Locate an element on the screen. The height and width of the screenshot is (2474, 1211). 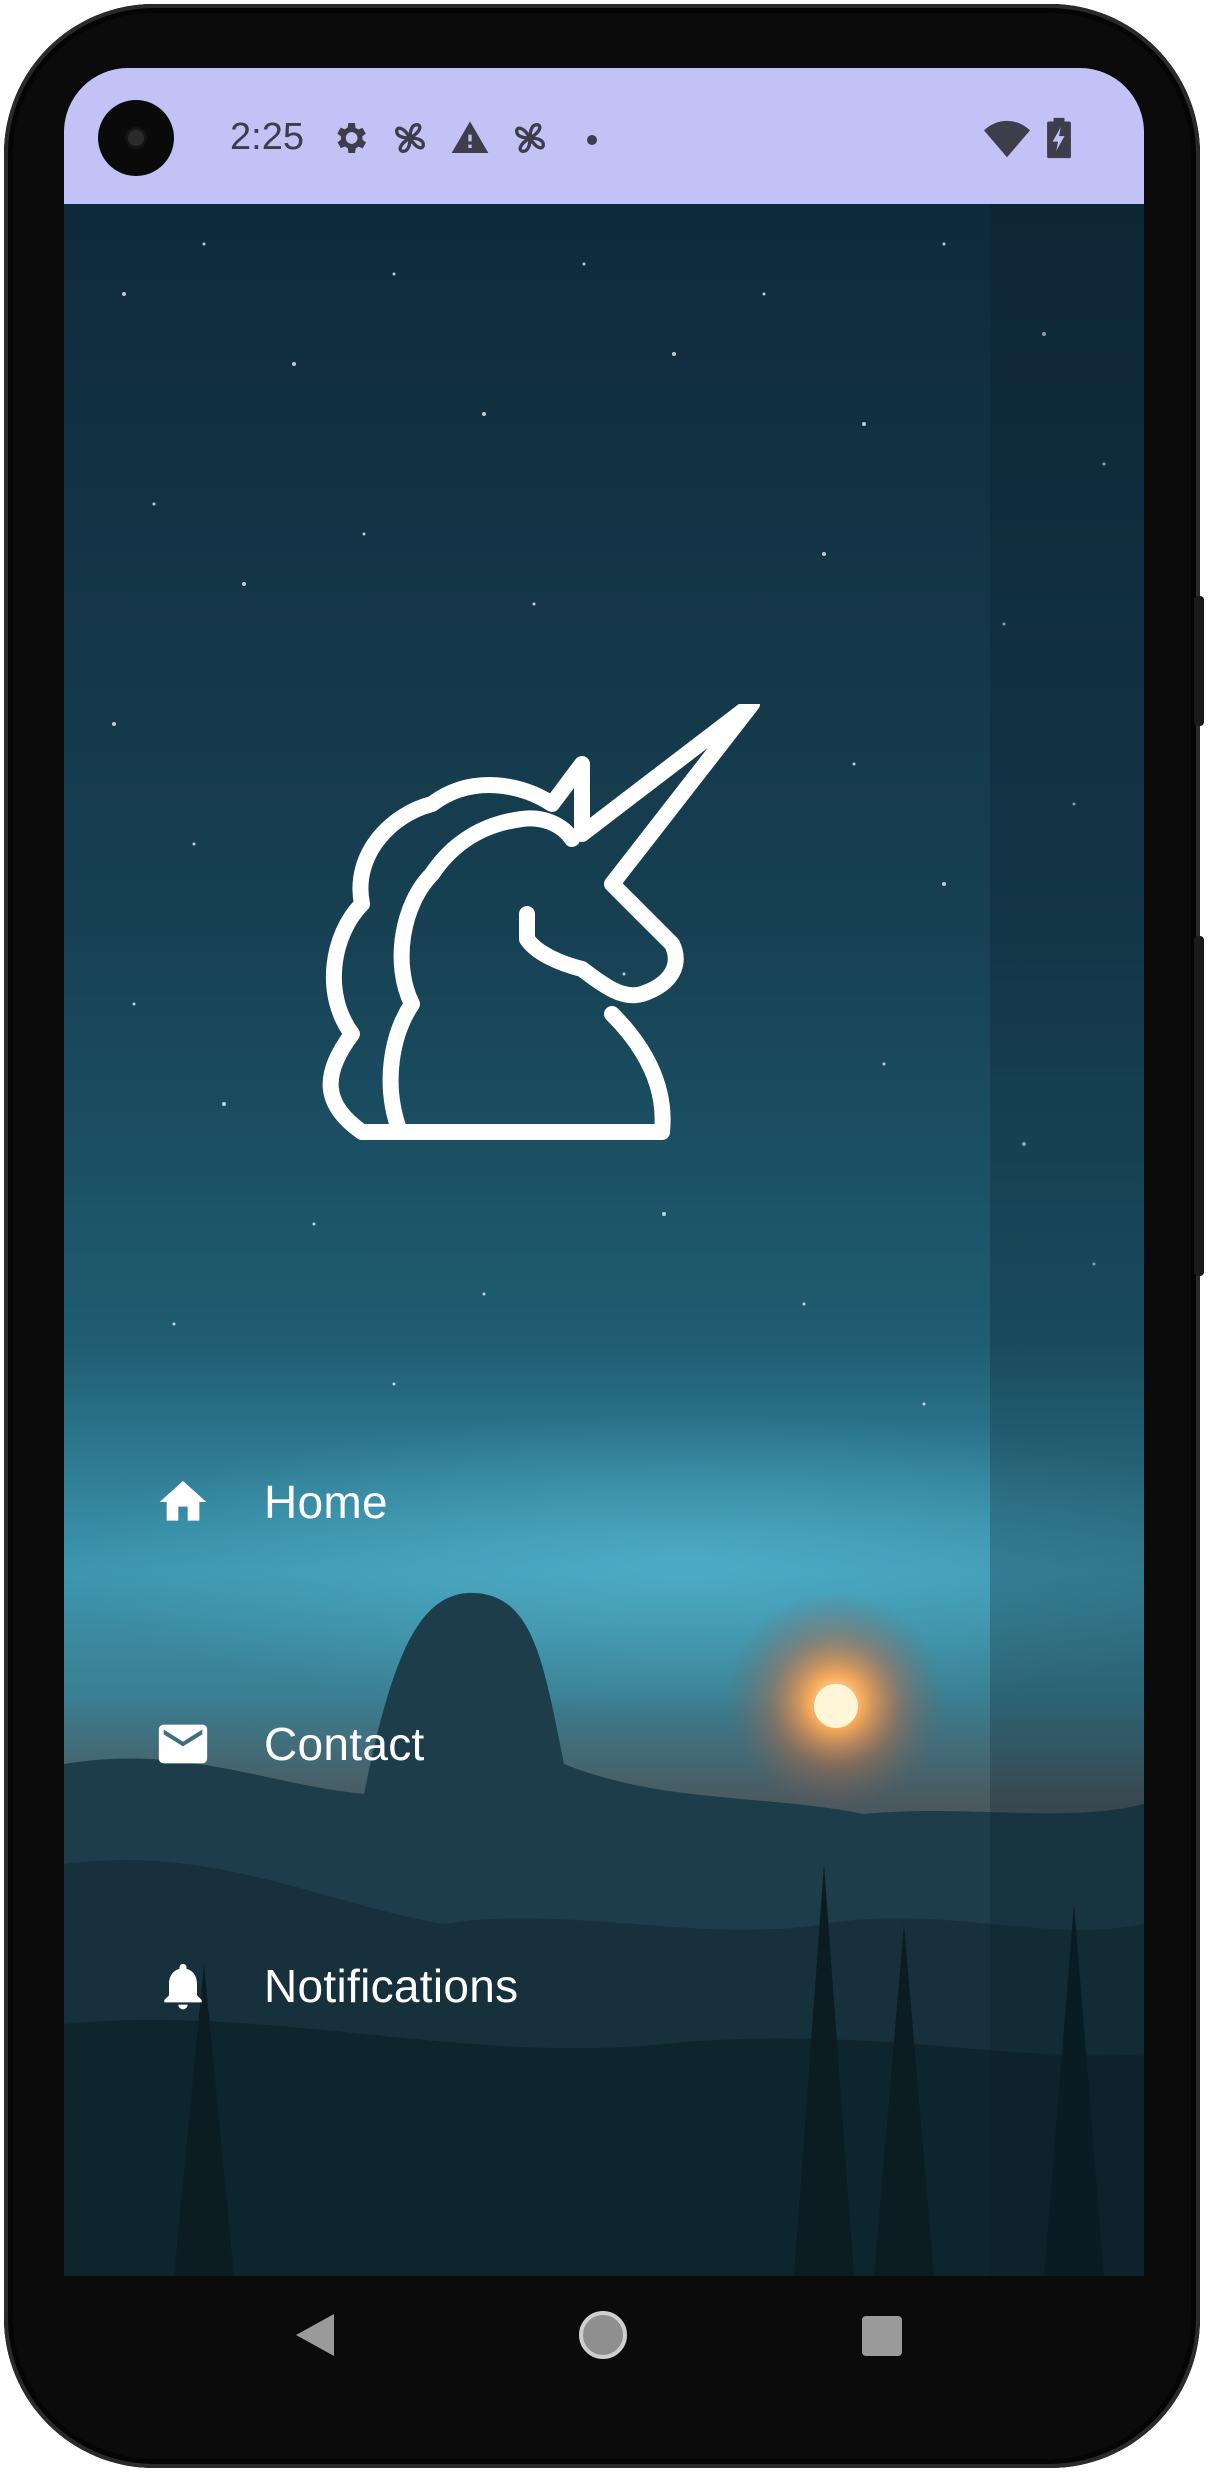
drawer-item-label: Home is located at coordinates (326, 1502).